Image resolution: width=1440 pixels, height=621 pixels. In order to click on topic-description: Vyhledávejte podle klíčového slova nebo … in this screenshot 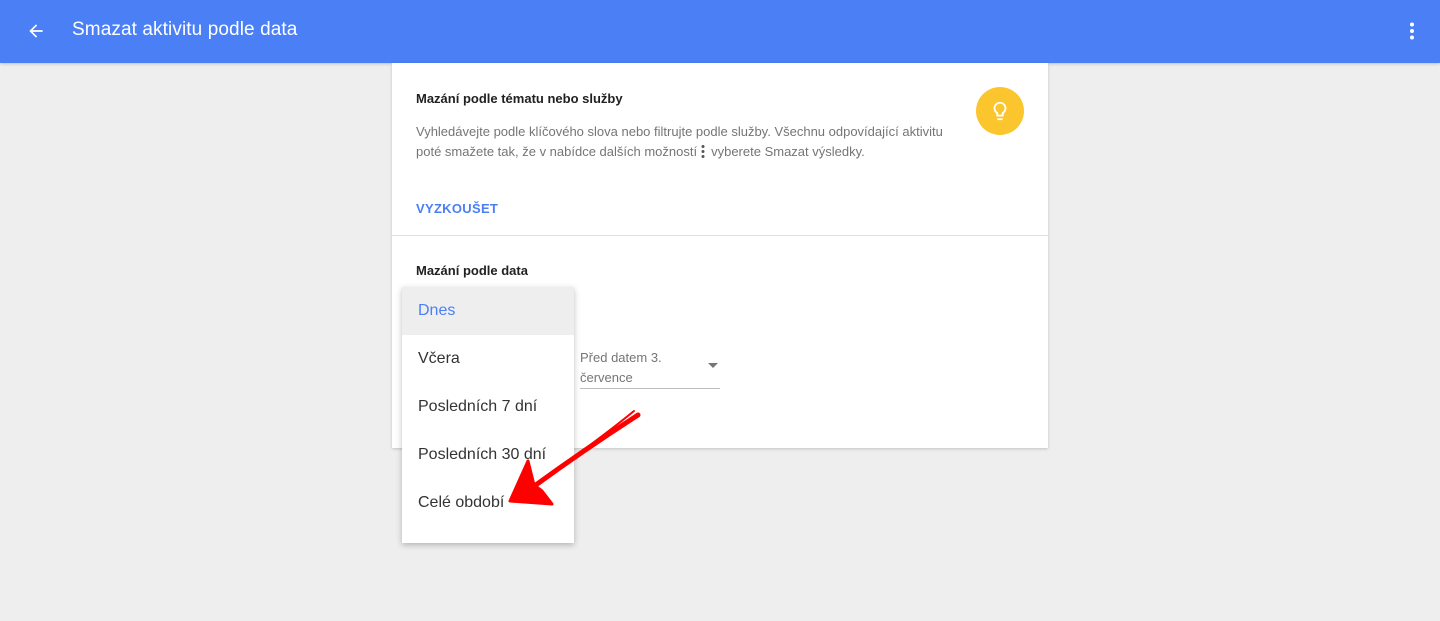, I will do `click(681, 143)`.